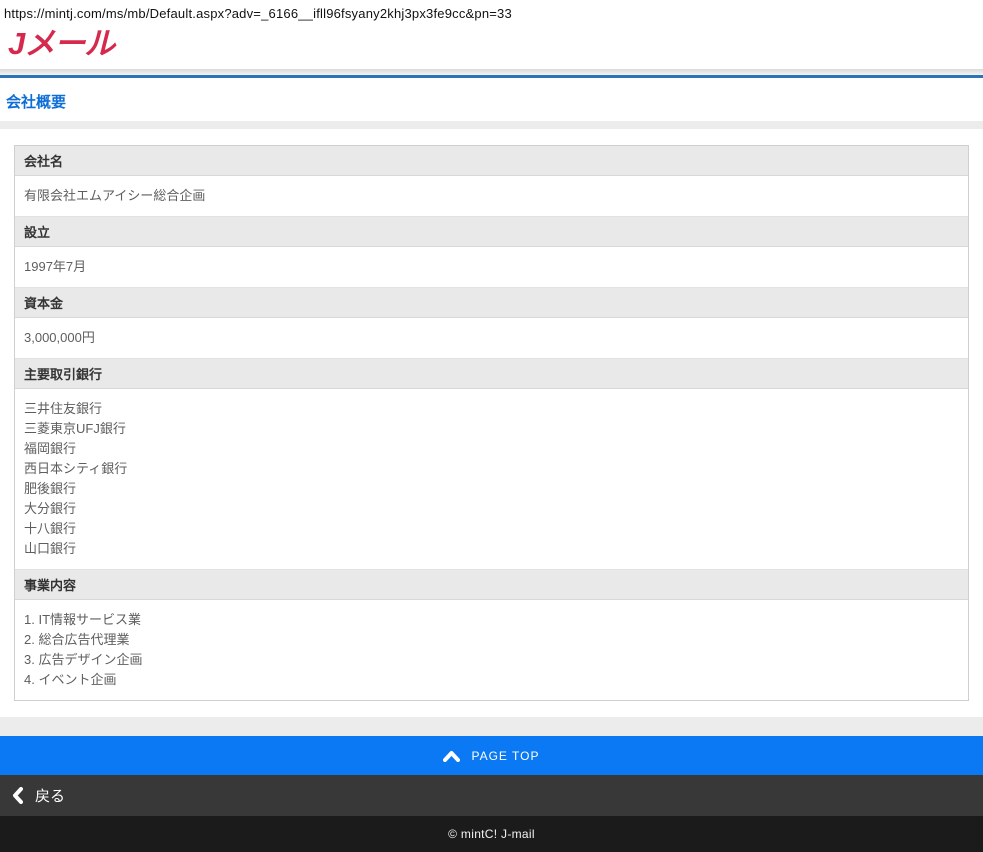  Describe the element at coordinates (491, 73) in the screenshot. I see `header-divider-band` at that location.